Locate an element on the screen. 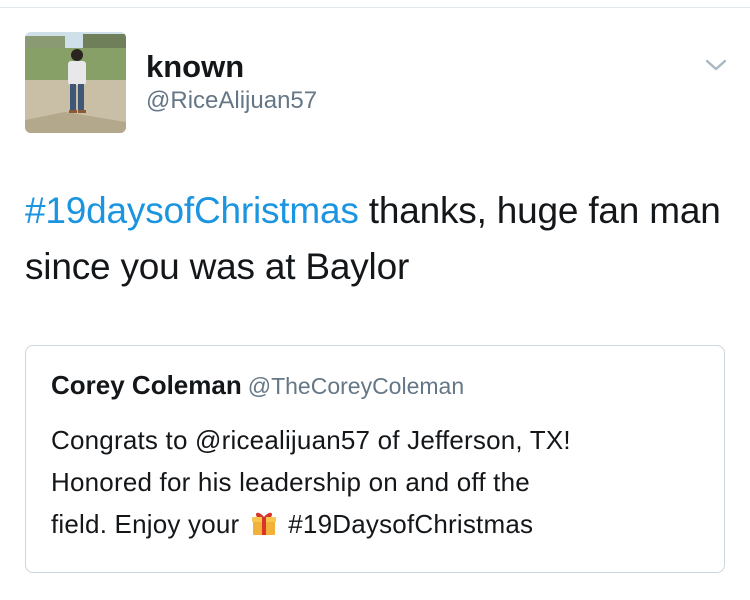 This screenshot has width=750, height=600. quoted-line-3: field. Enjoy your #19DaysofChristmas is located at coordinates (381, 524).